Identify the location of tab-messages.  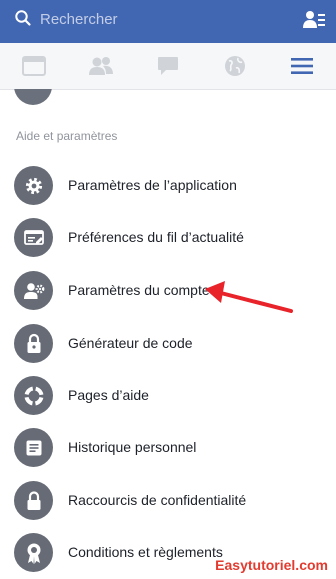
(167, 66).